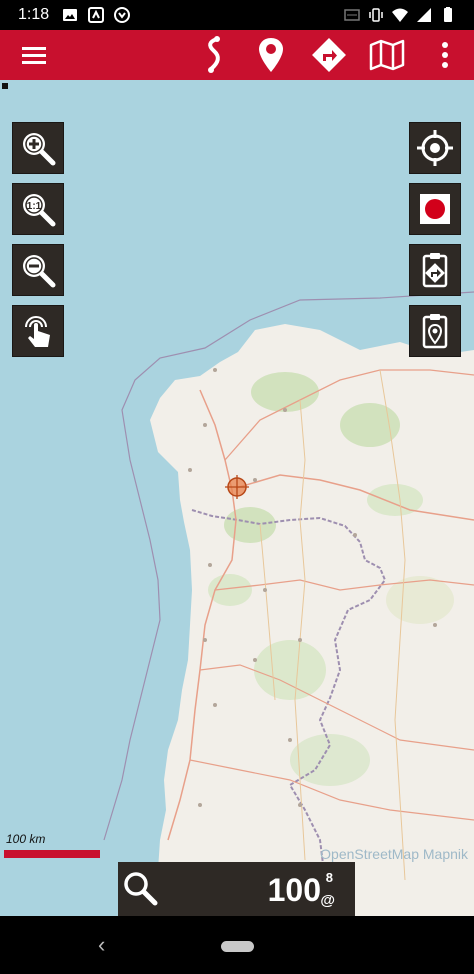  I want to click on zoom-level-value: 100, so click(294, 890).